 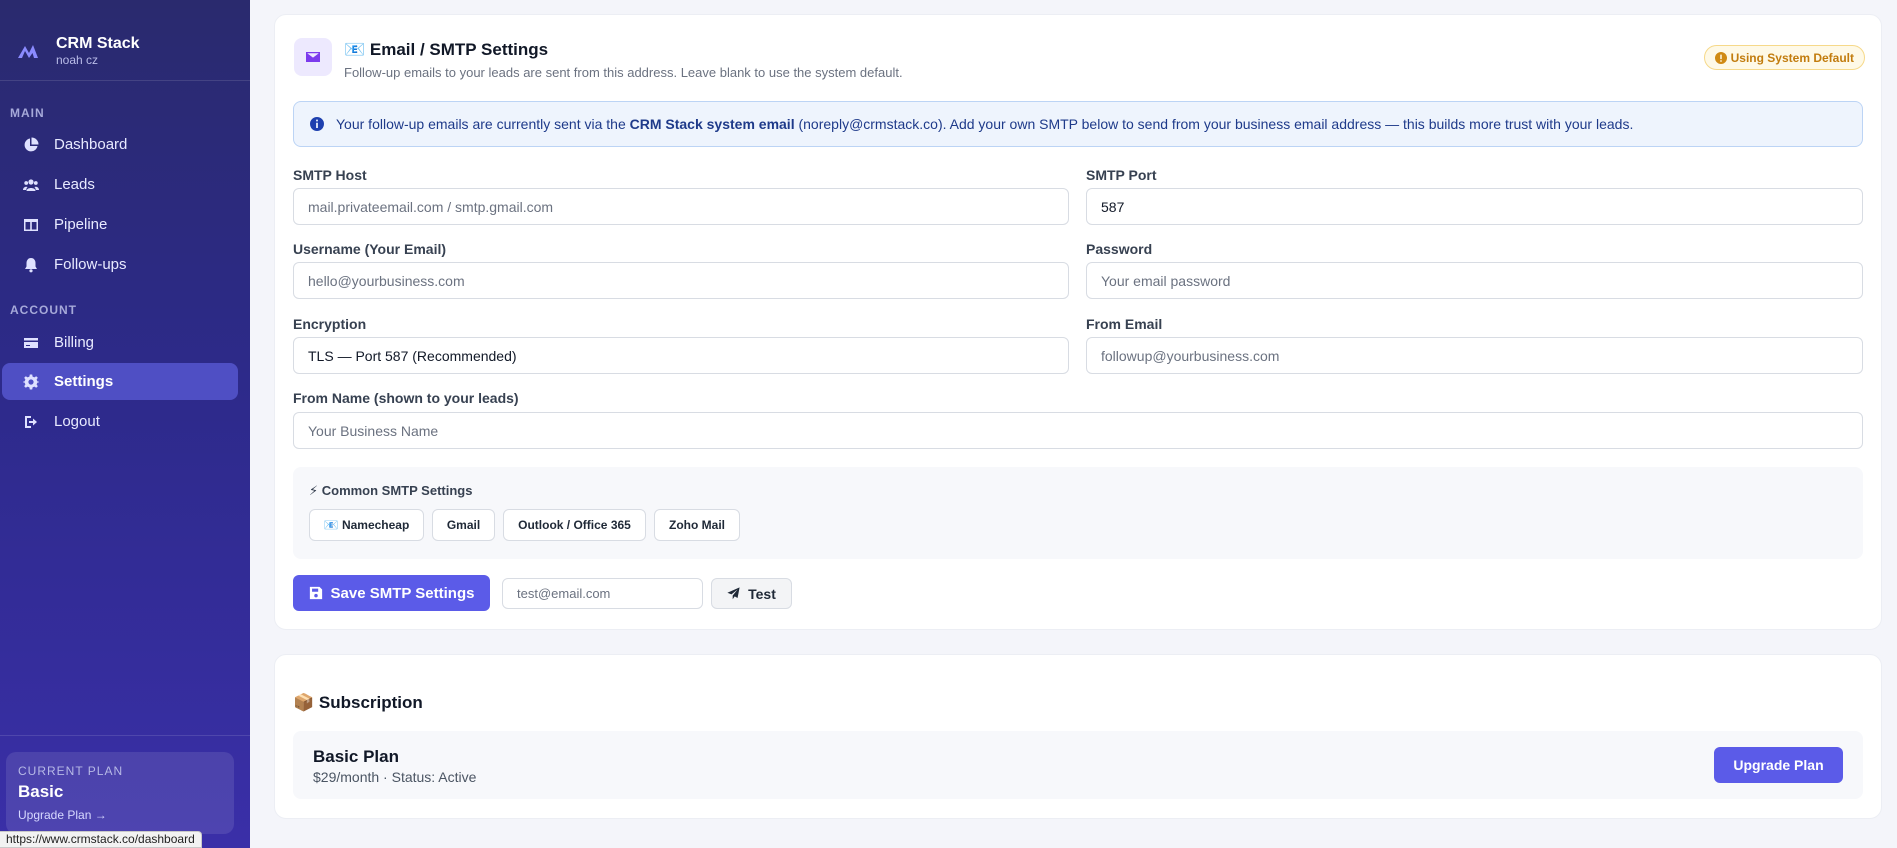 What do you see at coordinates (315, 593) in the screenshot?
I see `floppy-disk-icon` at bounding box center [315, 593].